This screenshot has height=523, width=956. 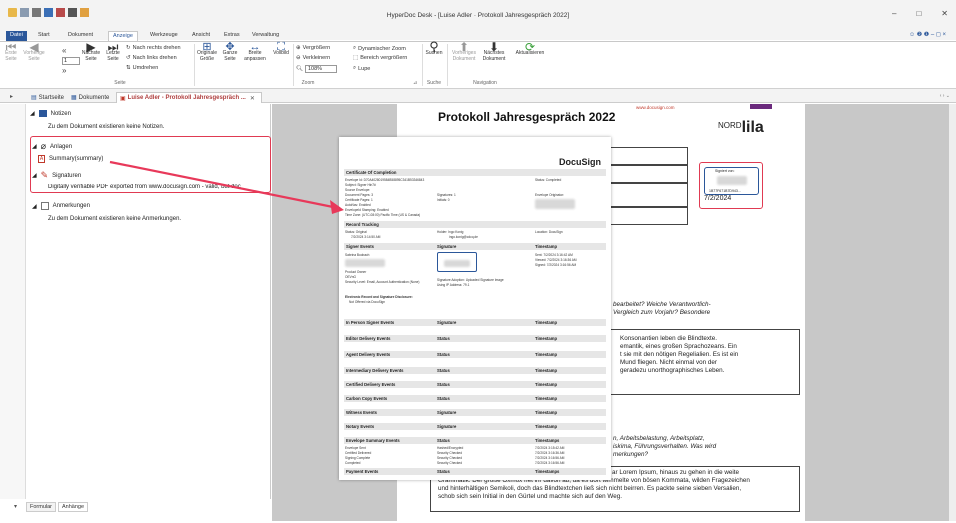 I want to click on notes-icon, so click(x=42, y=113).